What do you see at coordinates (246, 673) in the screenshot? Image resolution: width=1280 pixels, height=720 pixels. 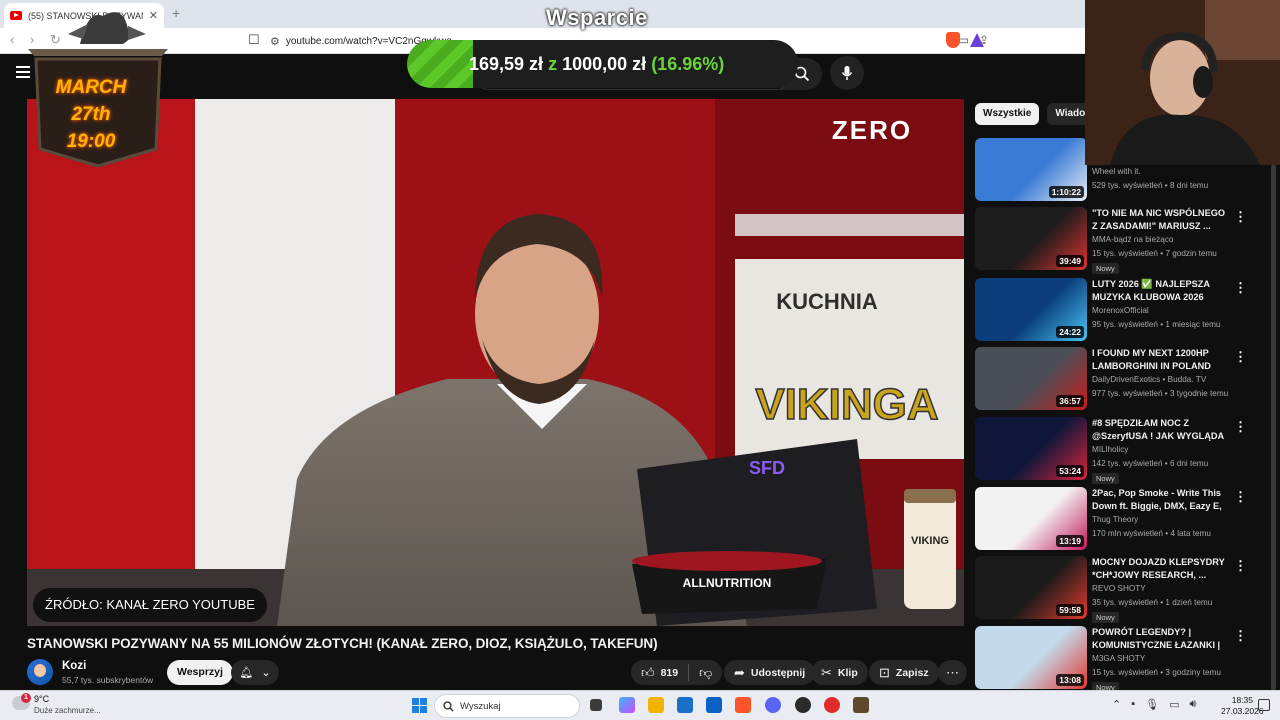 I see `bell-icon: 🔔︎` at bounding box center [246, 673].